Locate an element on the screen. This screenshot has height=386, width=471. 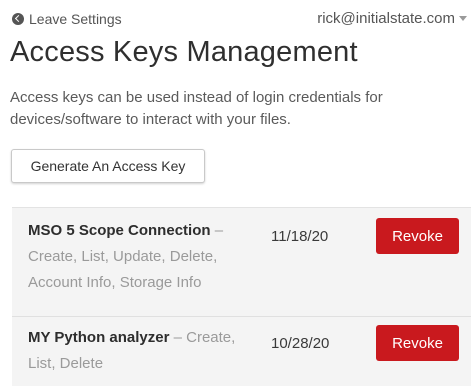
leave-settings-link: Leave Settings is located at coordinates (67, 19).